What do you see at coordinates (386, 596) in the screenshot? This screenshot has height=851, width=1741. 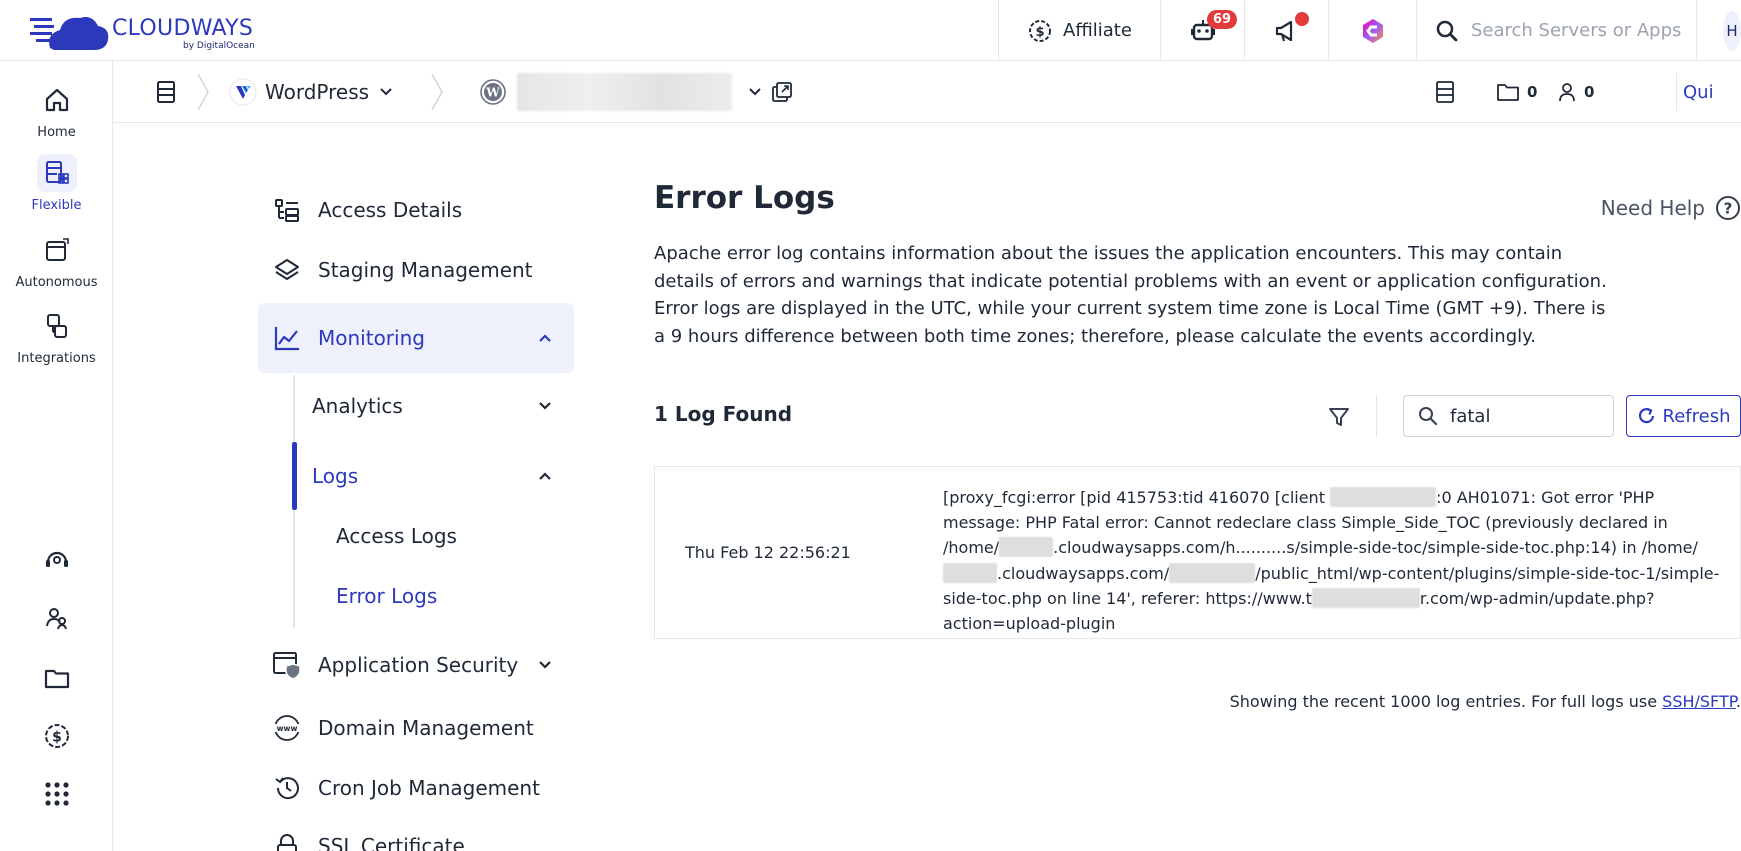 I see `nav-error-logs: Error Logs` at bounding box center [386, 596].